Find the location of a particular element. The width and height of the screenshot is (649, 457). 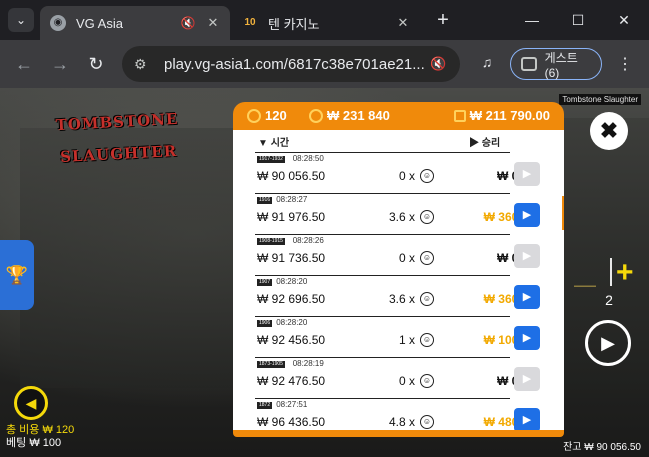

round-time: 08:28:27 is located at coordinates (292, 199).